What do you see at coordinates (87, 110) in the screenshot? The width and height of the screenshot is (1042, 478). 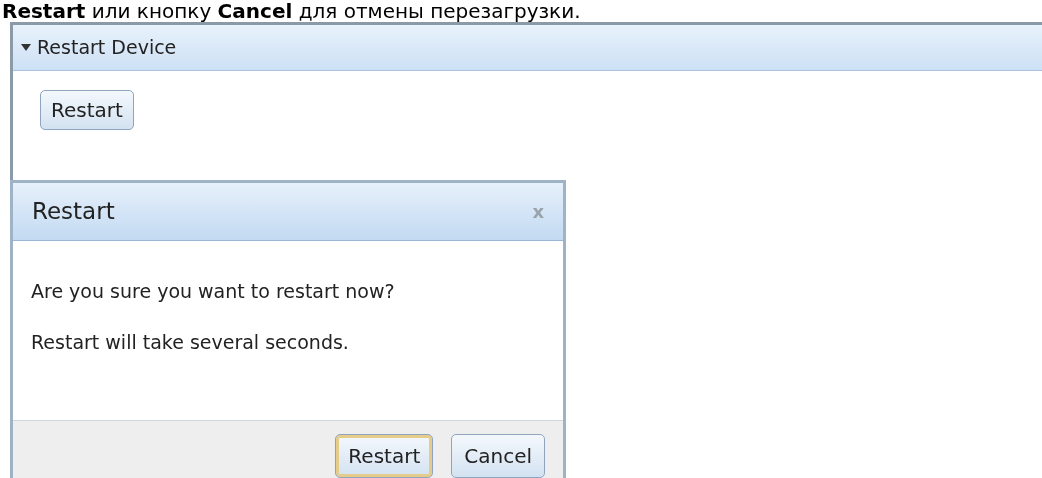 I see `restart-button: Restart` at bounding box center [87, 110].